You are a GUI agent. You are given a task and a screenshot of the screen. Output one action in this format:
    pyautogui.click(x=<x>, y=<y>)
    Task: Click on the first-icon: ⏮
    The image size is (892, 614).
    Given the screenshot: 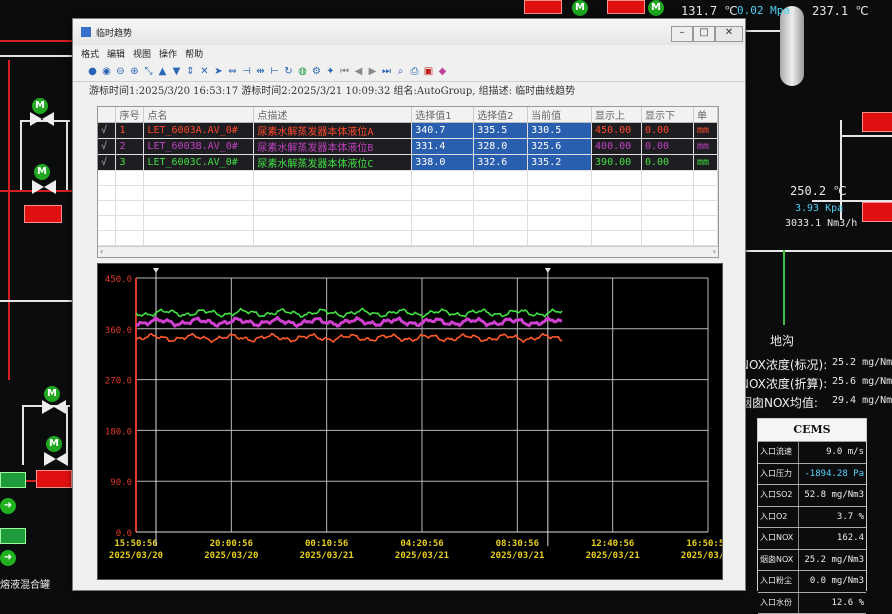 What is the action you would take?
    pyautogui.click(x=344, y=71)
    